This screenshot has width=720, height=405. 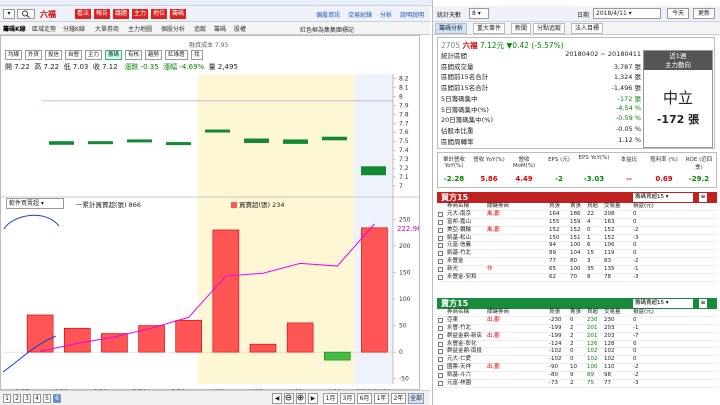 What do you see at coordinates (154, 55) in the screenshot?
I see `subtab-trend: 趨勢` at bounding box center [154, 55].